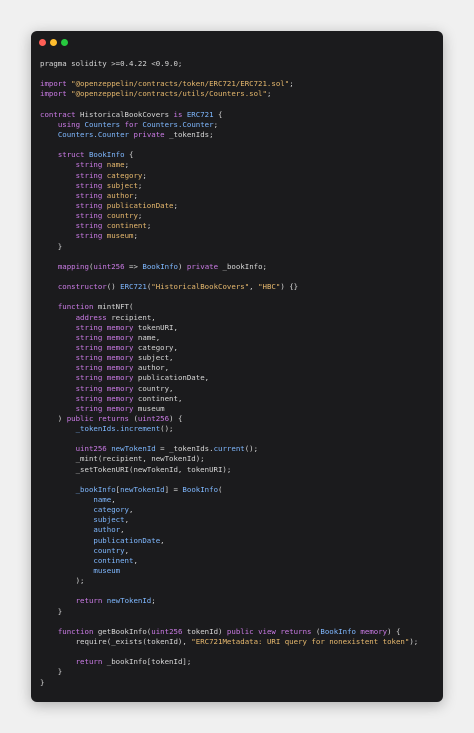 The image size is (474, 733). Describe the element at coordinates (239, 358) in the screenshot. I see `code-line: string memory subject,` at that location.